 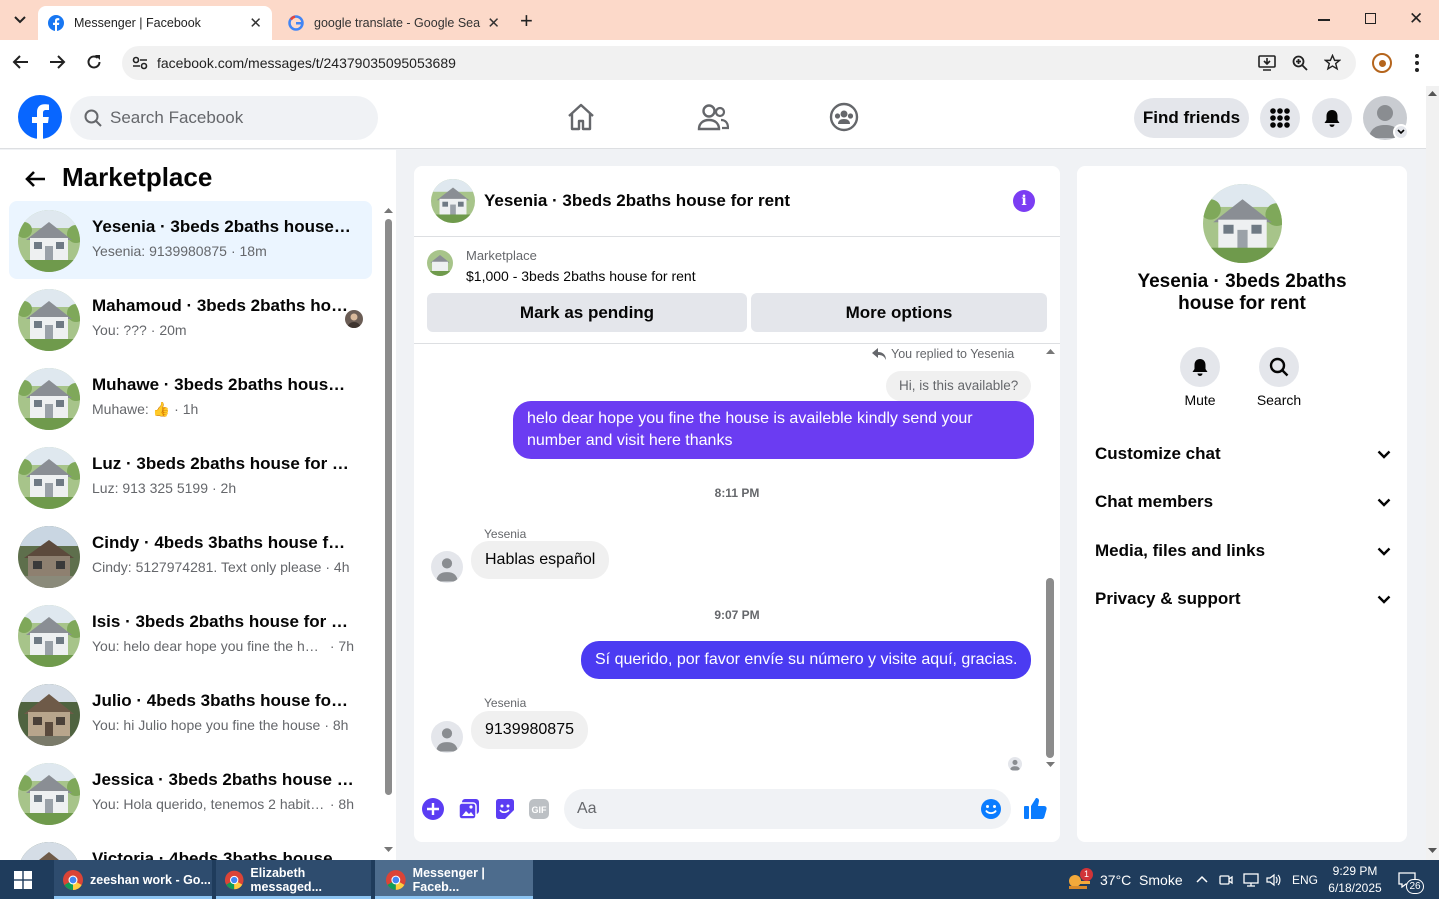 What do you see at coordinates (155, 23) in the screenshot?
I see `tab-messenger: Messenger | Facebook ✕` at bounding box center [155, 23].